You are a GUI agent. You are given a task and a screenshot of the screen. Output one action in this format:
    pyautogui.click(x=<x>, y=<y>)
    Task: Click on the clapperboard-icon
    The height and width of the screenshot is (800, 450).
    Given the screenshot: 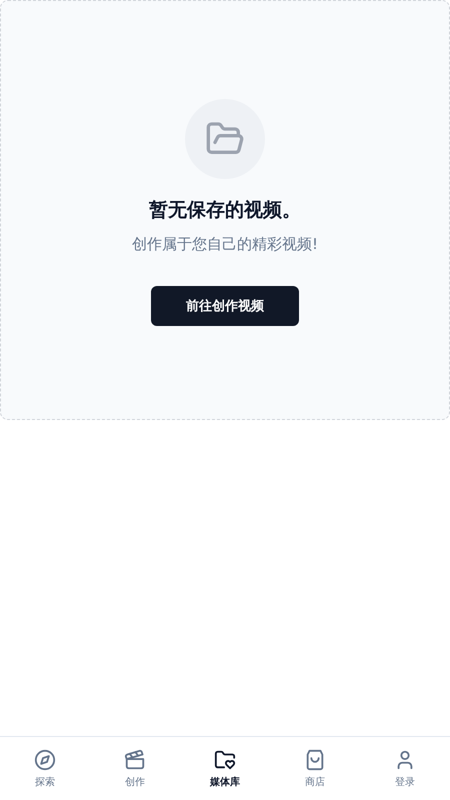 What is the action you would take?
    pyautogui.click(x=135, y=759)
    